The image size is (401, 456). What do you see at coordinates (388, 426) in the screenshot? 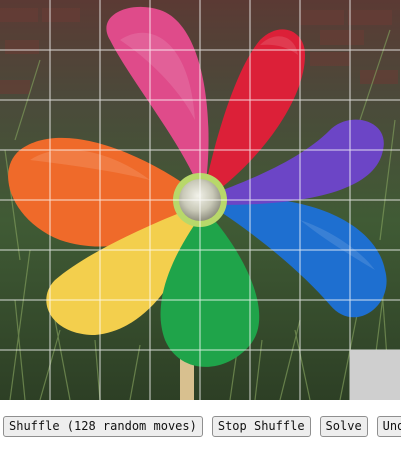
I see `undo-button: Undo` at bounding box center [388, 426].